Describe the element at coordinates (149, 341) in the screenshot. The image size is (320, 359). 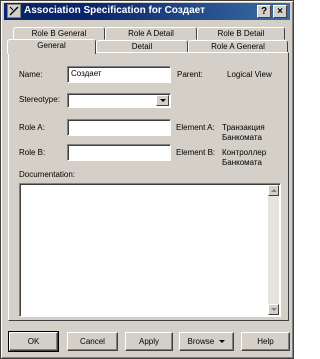
I see `apply-button: Apply` at that location.